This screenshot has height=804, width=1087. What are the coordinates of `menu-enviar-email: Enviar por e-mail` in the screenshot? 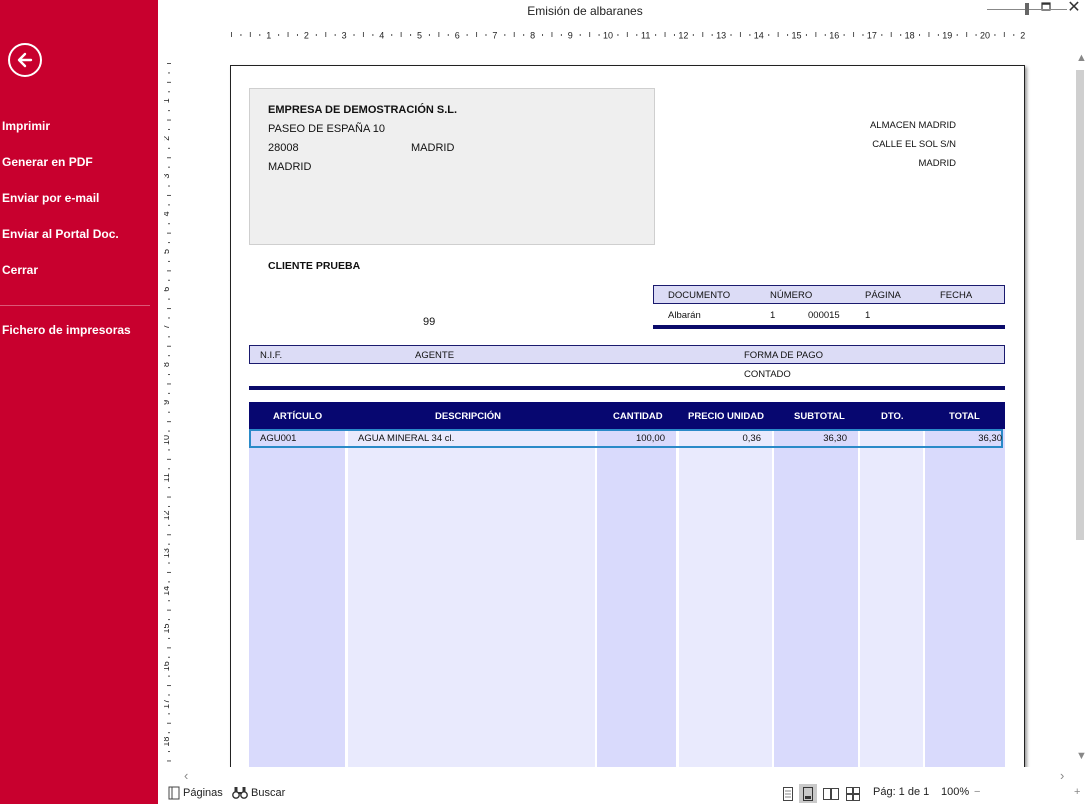 It's located at (50, 198).